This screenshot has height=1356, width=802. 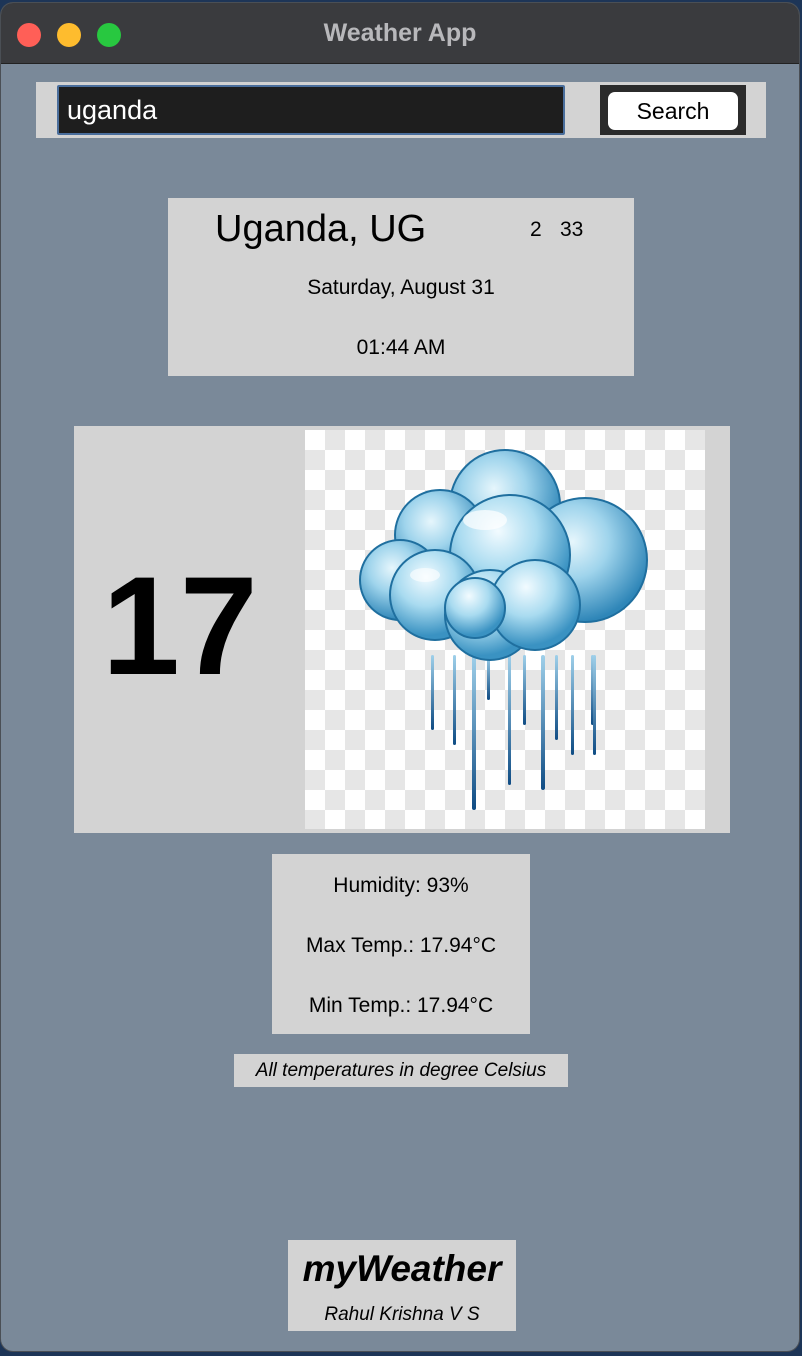 I want to click on brand-name: myWeather, so click(x=402, y=1268).